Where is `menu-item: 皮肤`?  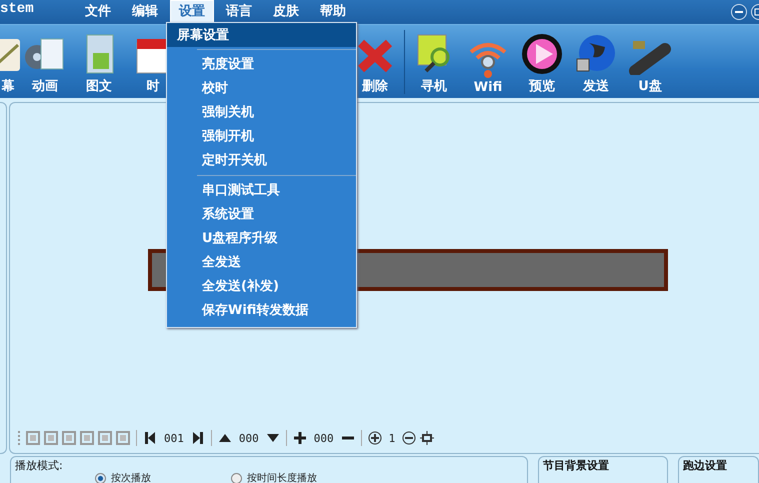
menu-item: 皮肤 is located at coordinates (286, 12).